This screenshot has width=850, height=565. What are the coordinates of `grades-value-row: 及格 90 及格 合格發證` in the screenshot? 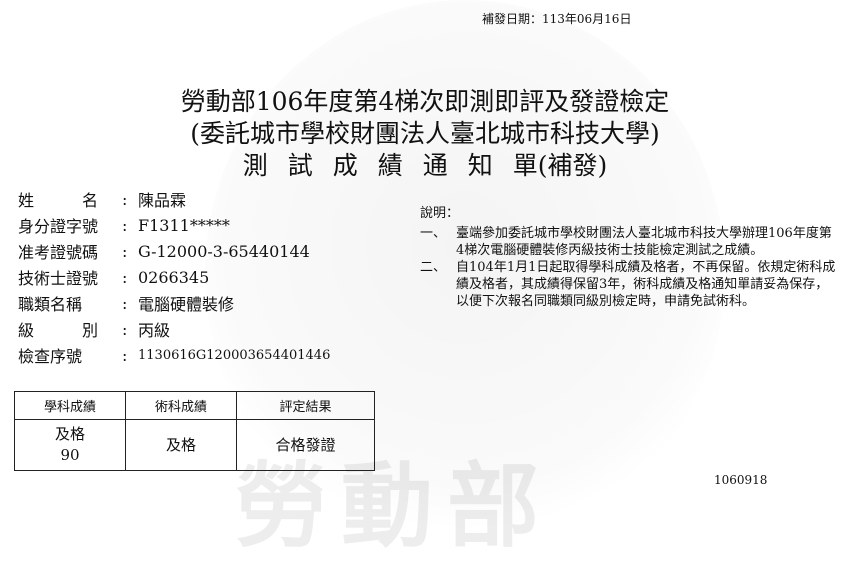 It's located at (194, 445).